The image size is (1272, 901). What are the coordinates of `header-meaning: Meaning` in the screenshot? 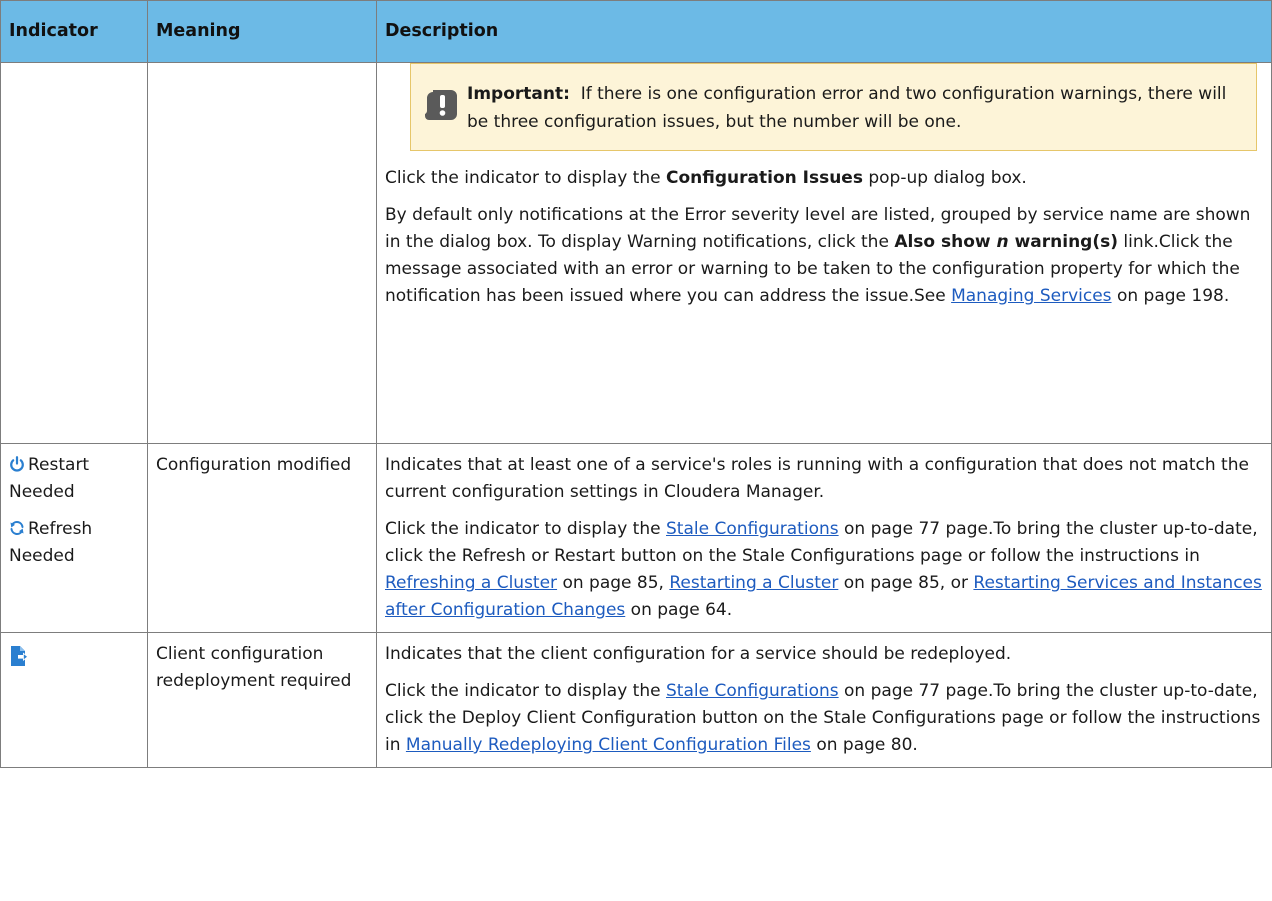 It's located at (262, 31).